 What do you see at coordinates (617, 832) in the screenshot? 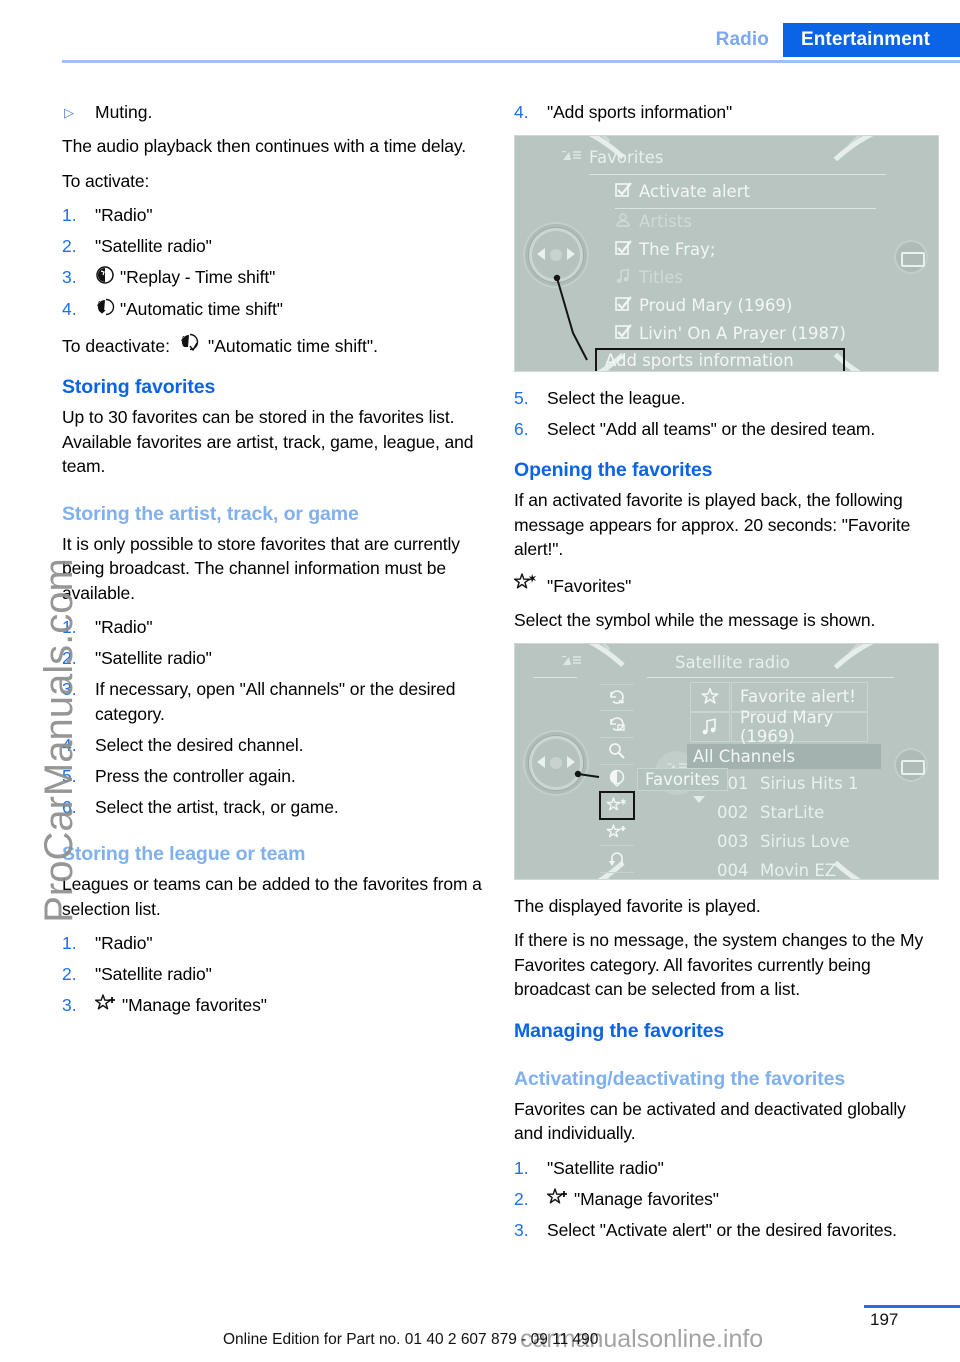
I see `manage-favorites-icon` at bounding box center [617, 832].